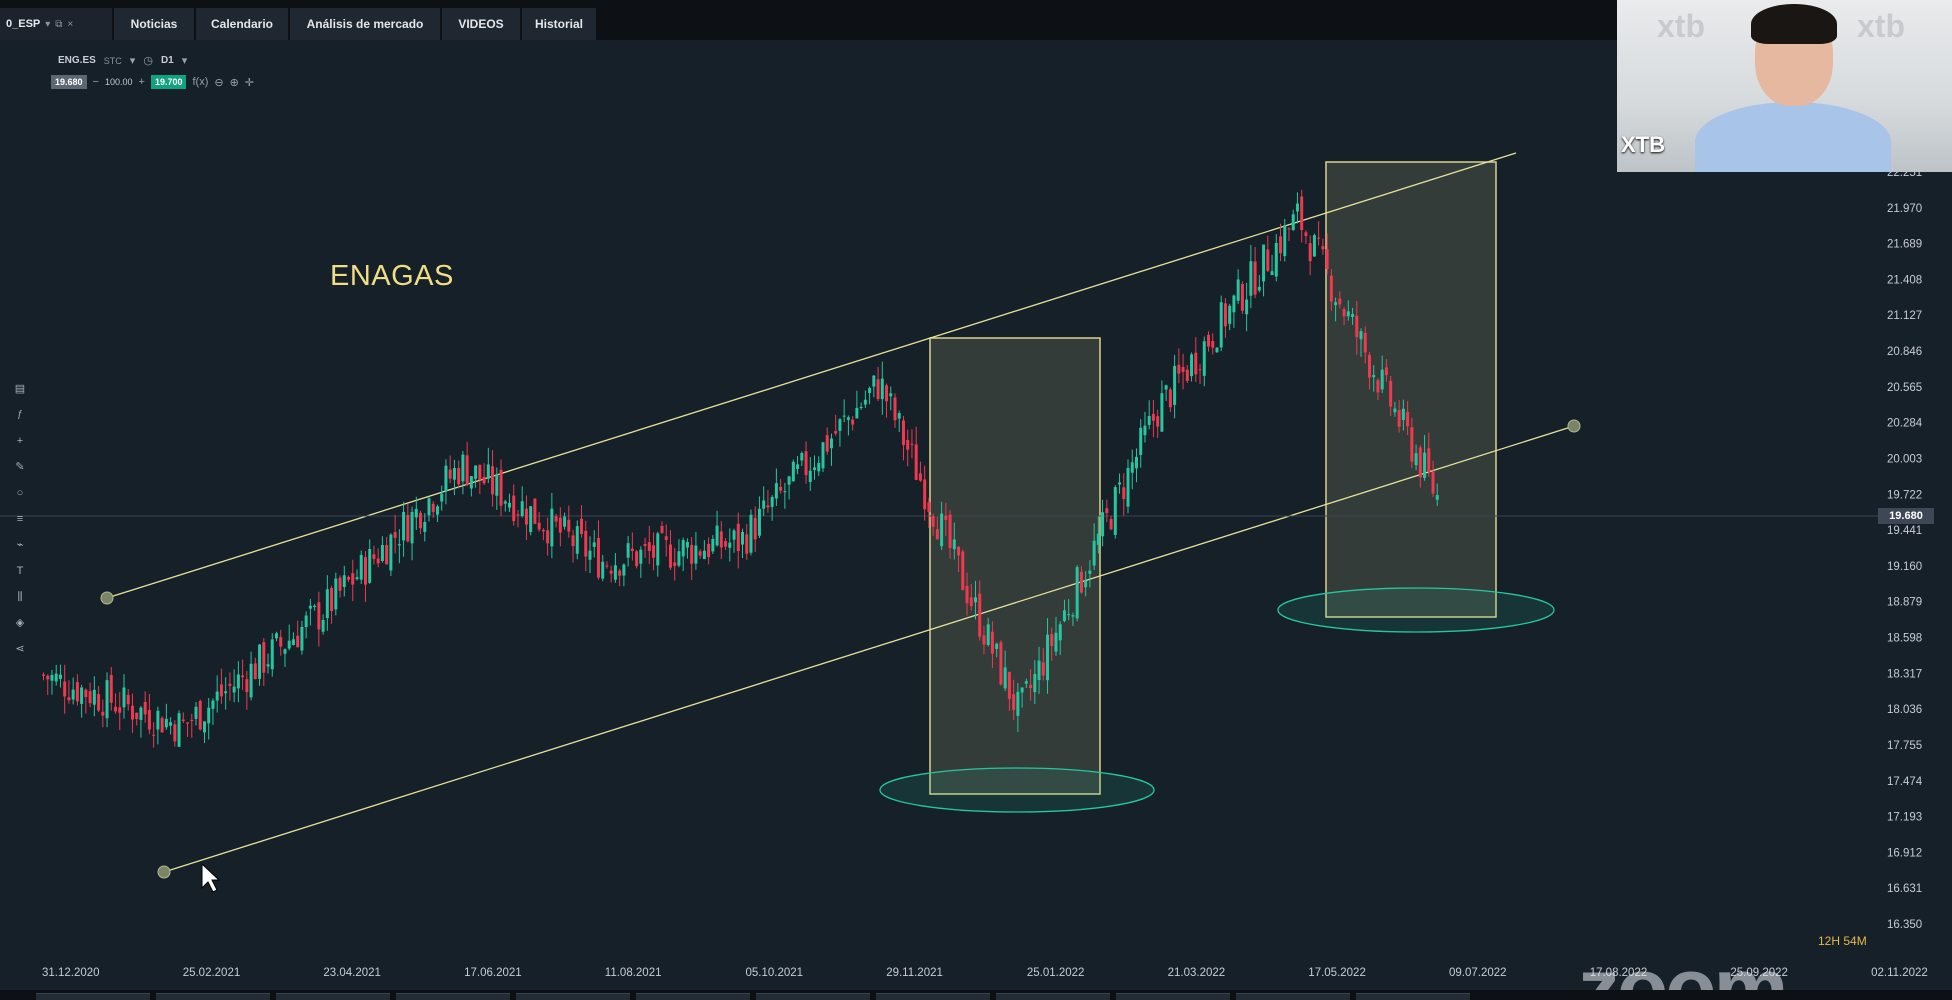 This screenshot has height=1000, width=1952. Describe the element at coordinates (559, 24) in the screenshot. I see `tab-historial: Historial` at that location.